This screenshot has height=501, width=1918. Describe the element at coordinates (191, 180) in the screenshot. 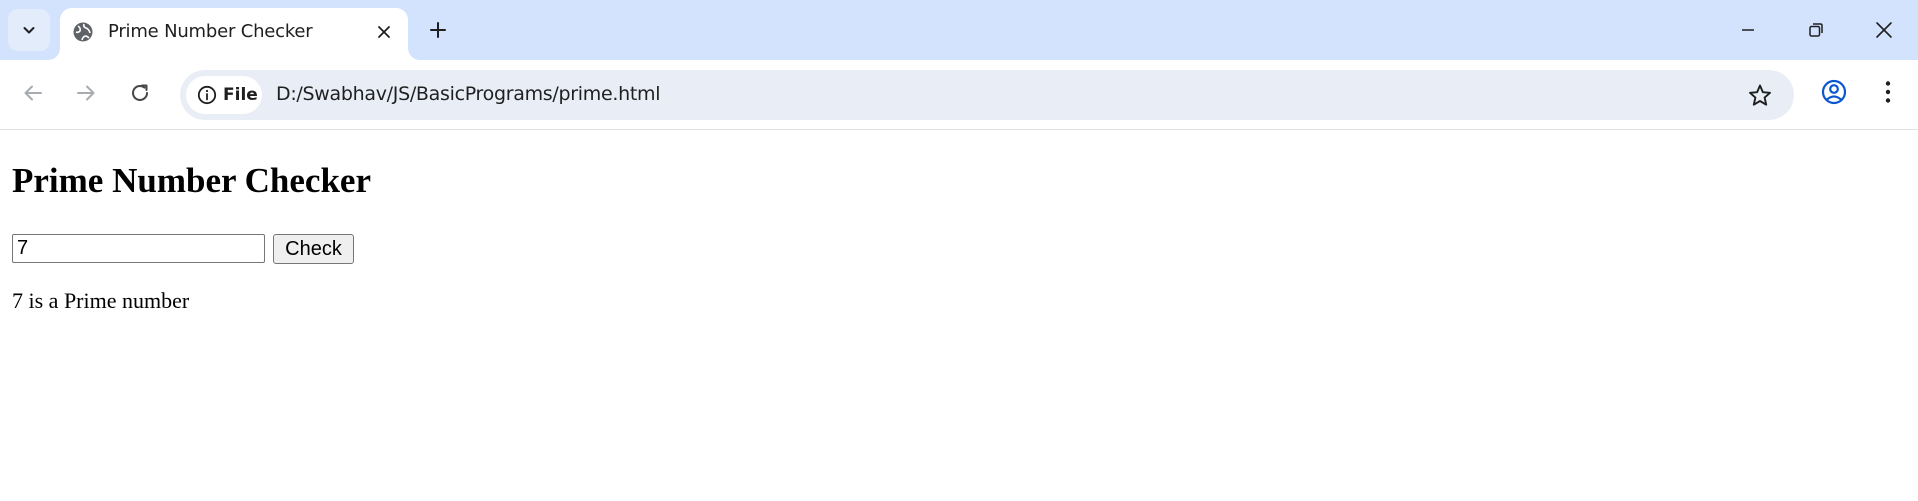

I see `page-heading: Prime Number Checker` at that location.